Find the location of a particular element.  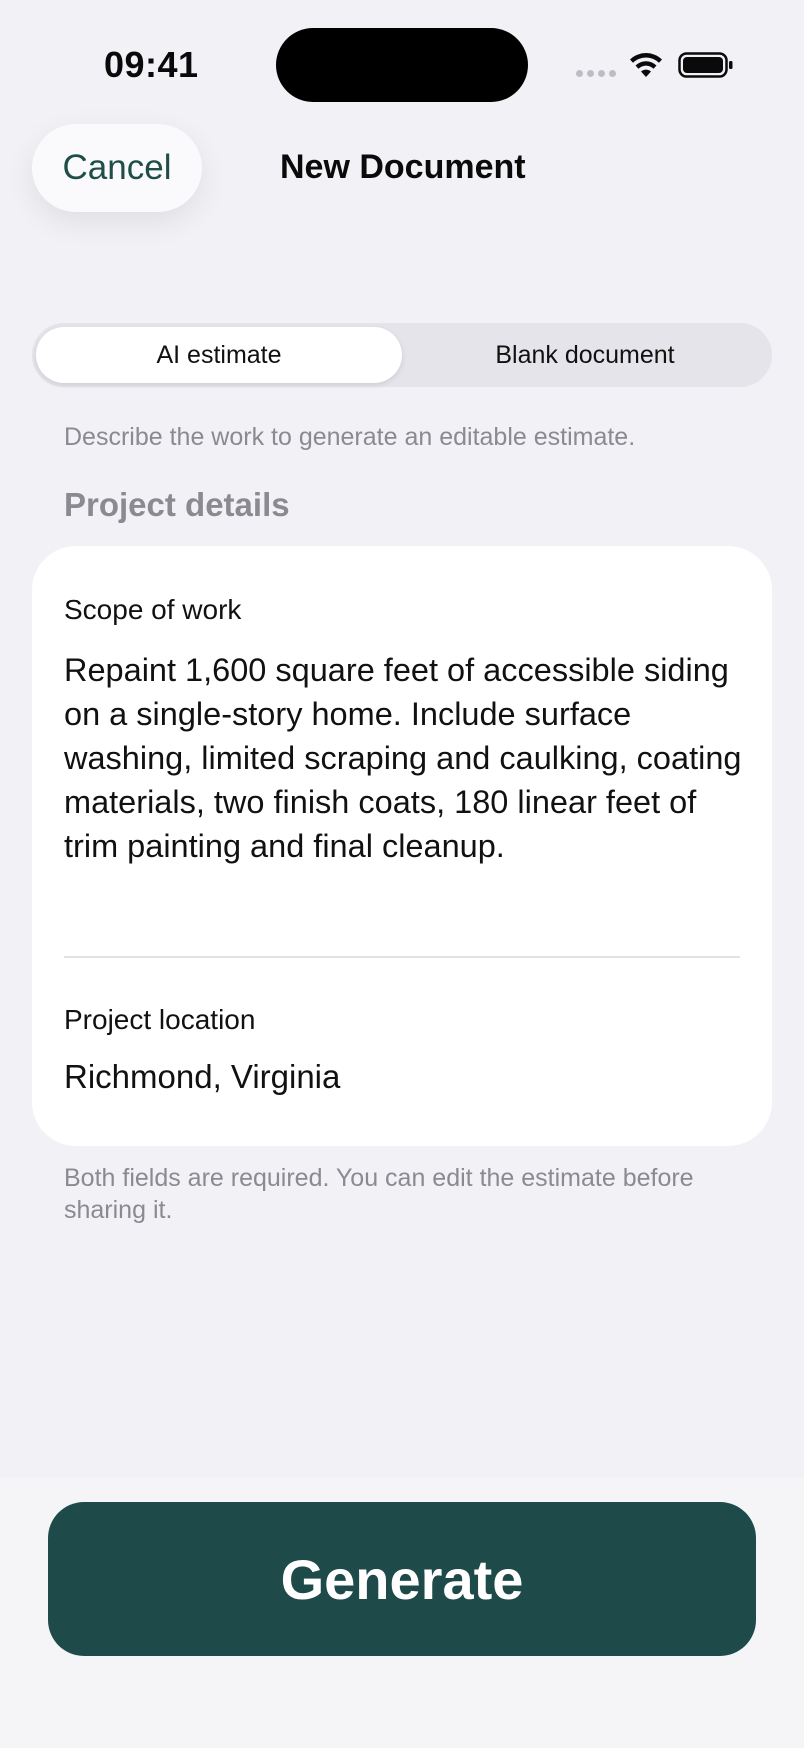

signal-icon is located at coordinates (596, 73).